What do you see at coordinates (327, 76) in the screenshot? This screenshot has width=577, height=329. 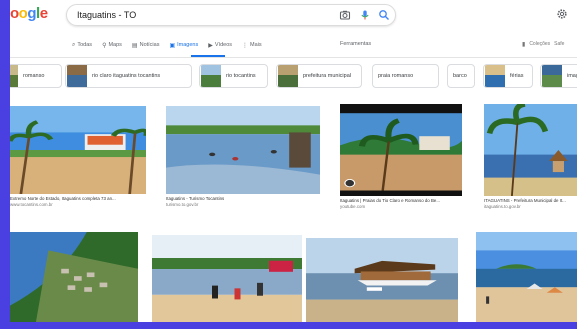 I see `chip-label: prefeitura municipal` at bounding box center [327, 76].